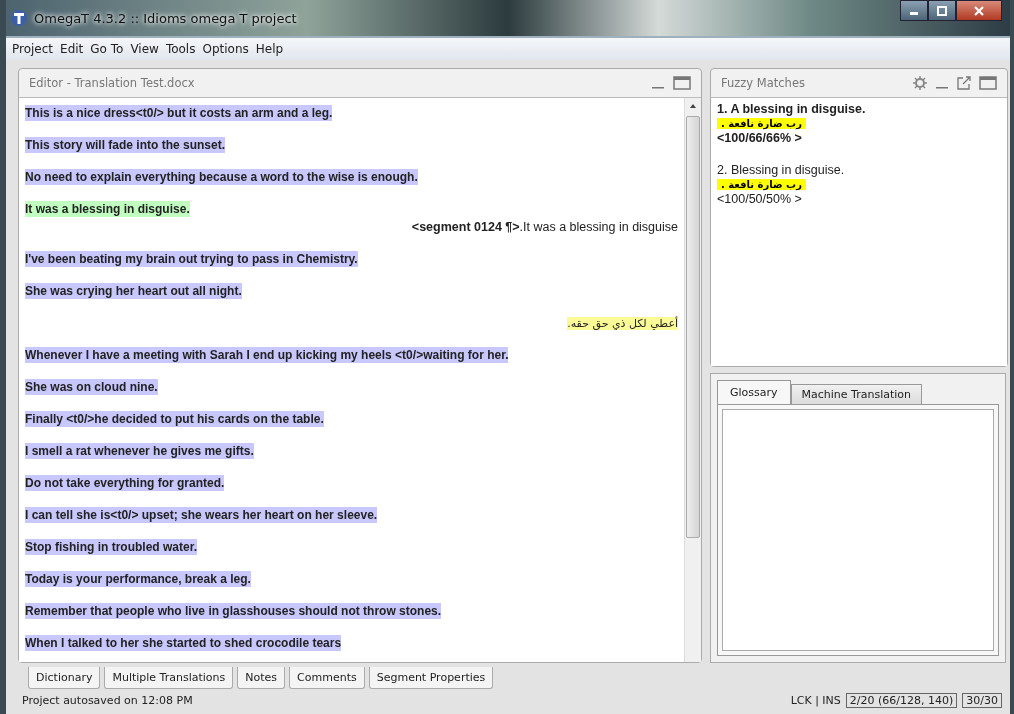 The height and width of the screenshot is (714, 1014). Describe the element at coordinates (982, 700) in the screenshot. I see `segment-counter: 30/30` at that location.